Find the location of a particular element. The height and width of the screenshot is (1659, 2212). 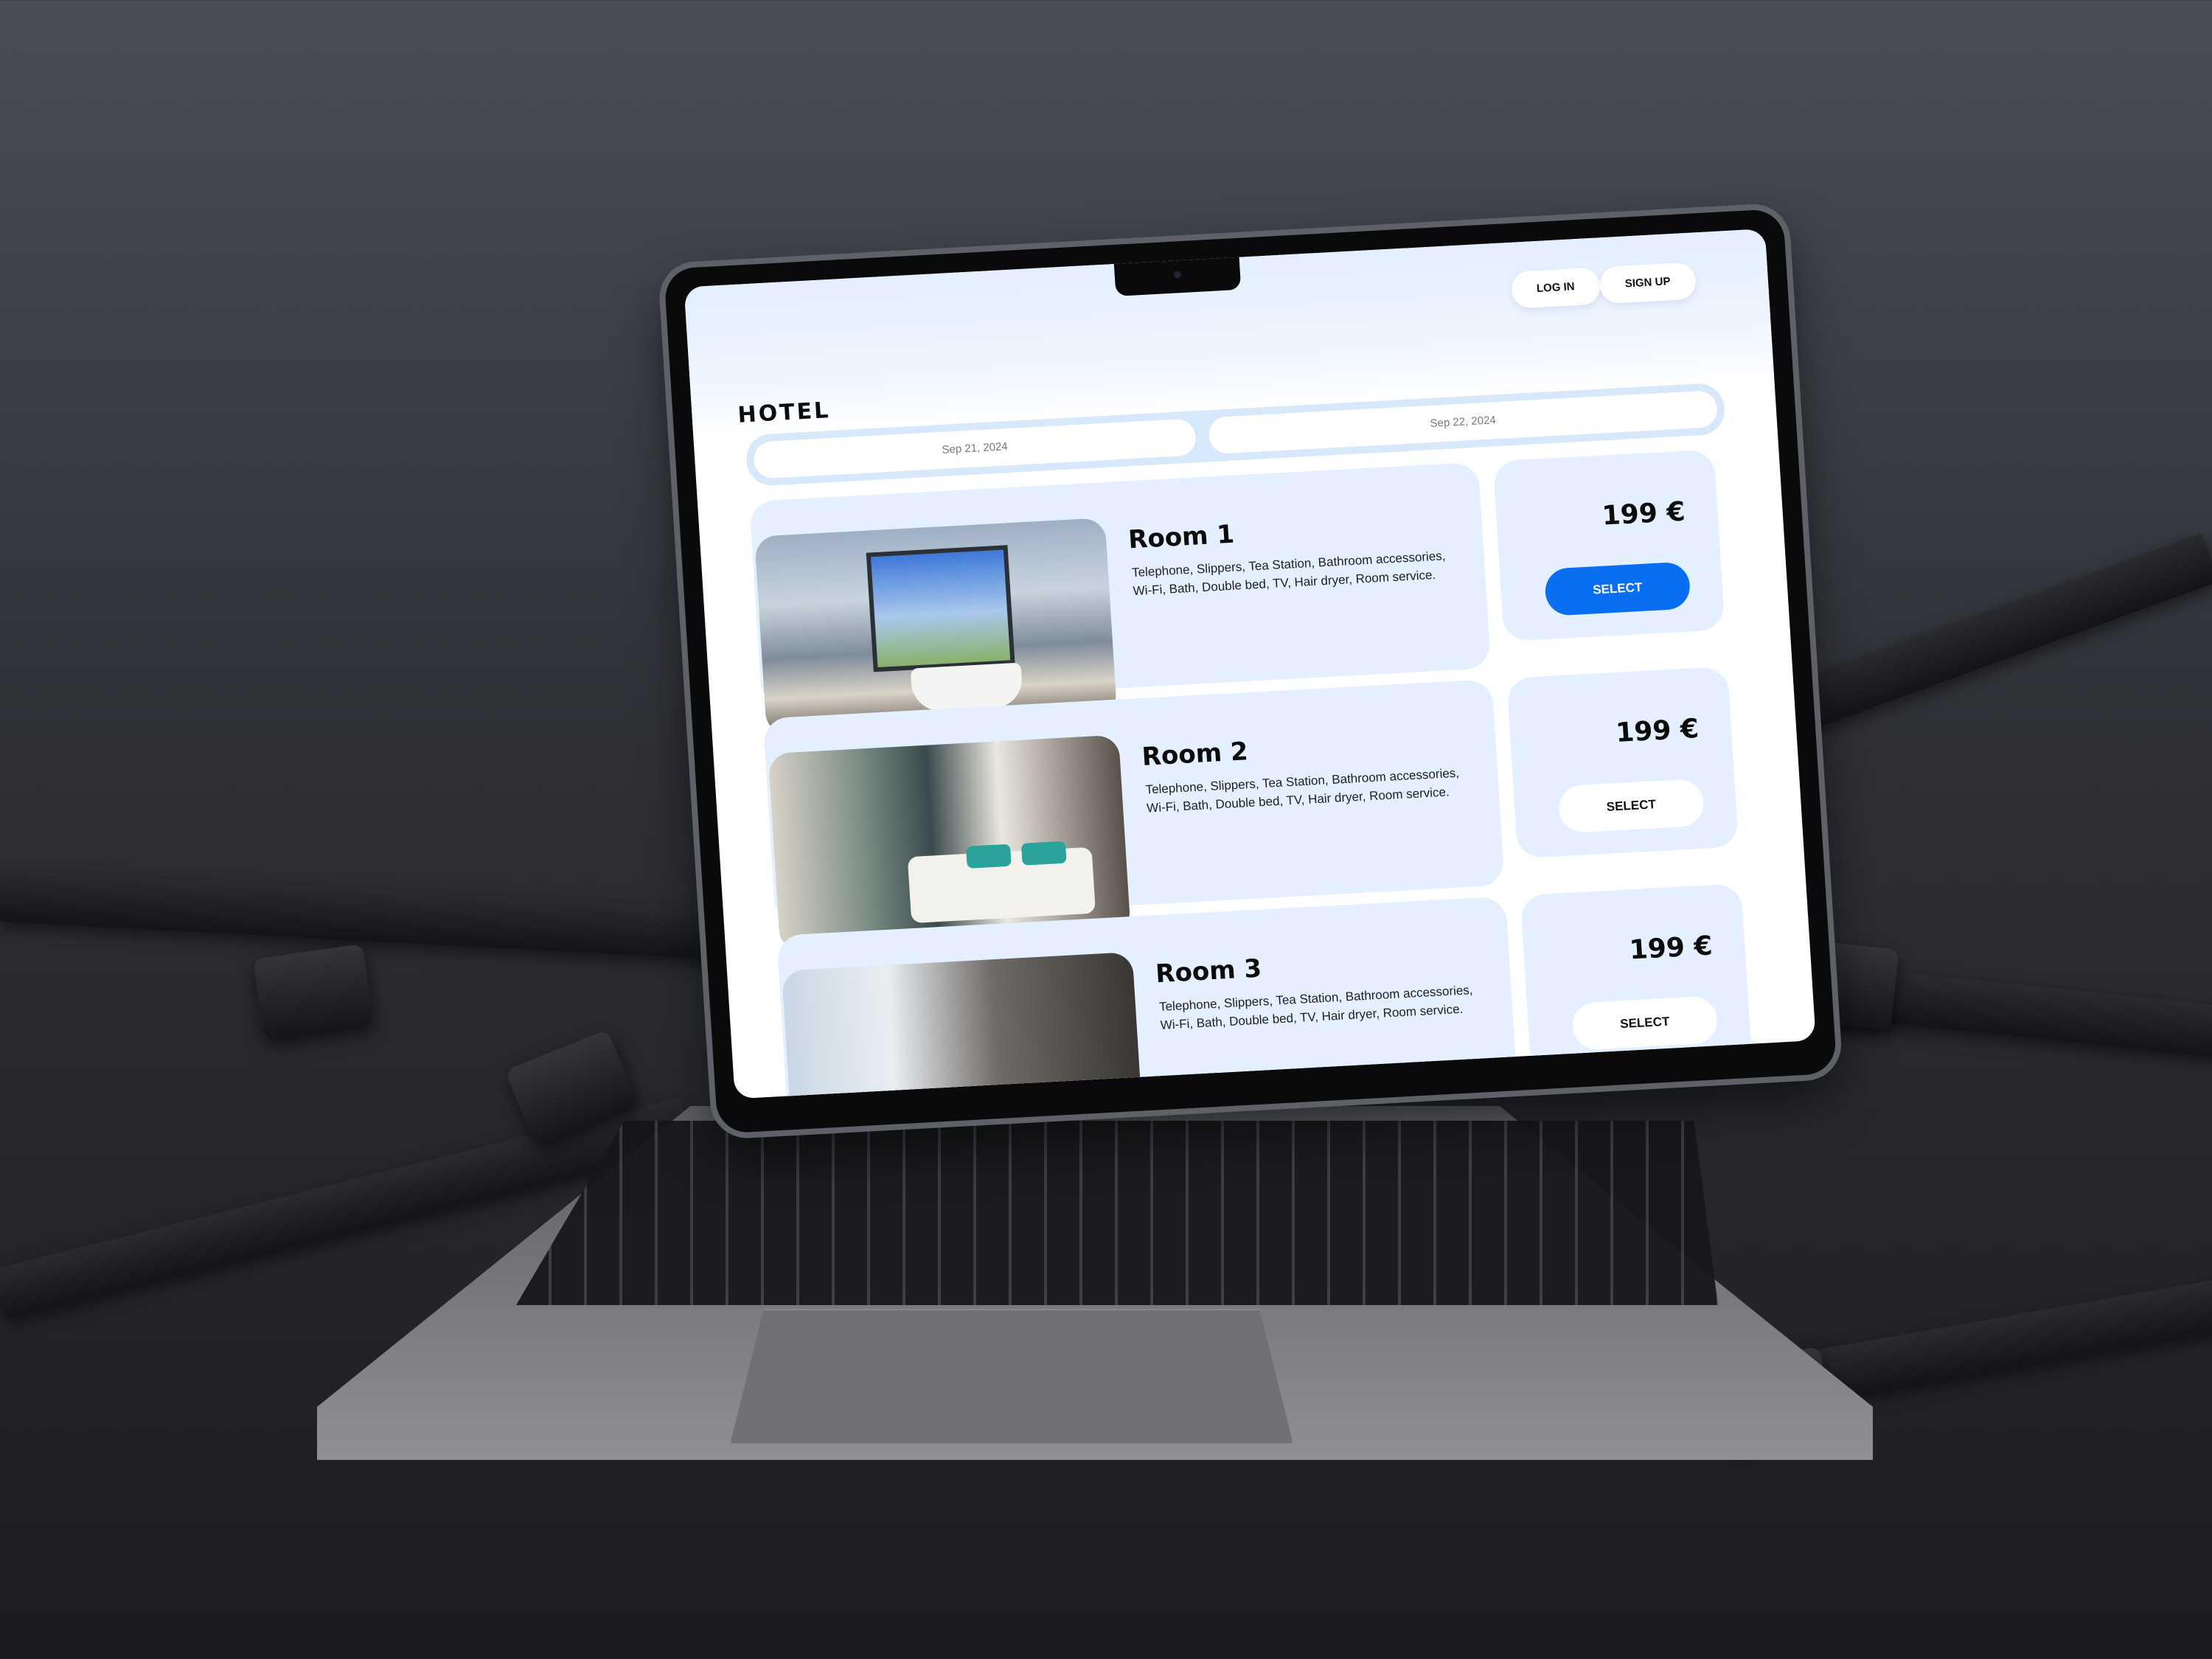

window-view is located at coordinates (940, 608).